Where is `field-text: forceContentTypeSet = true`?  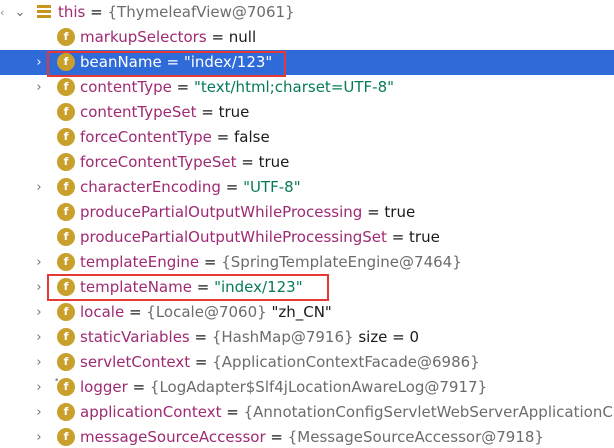
field-text: forceContentTypeSet = true is located at coordinates (184, 162).